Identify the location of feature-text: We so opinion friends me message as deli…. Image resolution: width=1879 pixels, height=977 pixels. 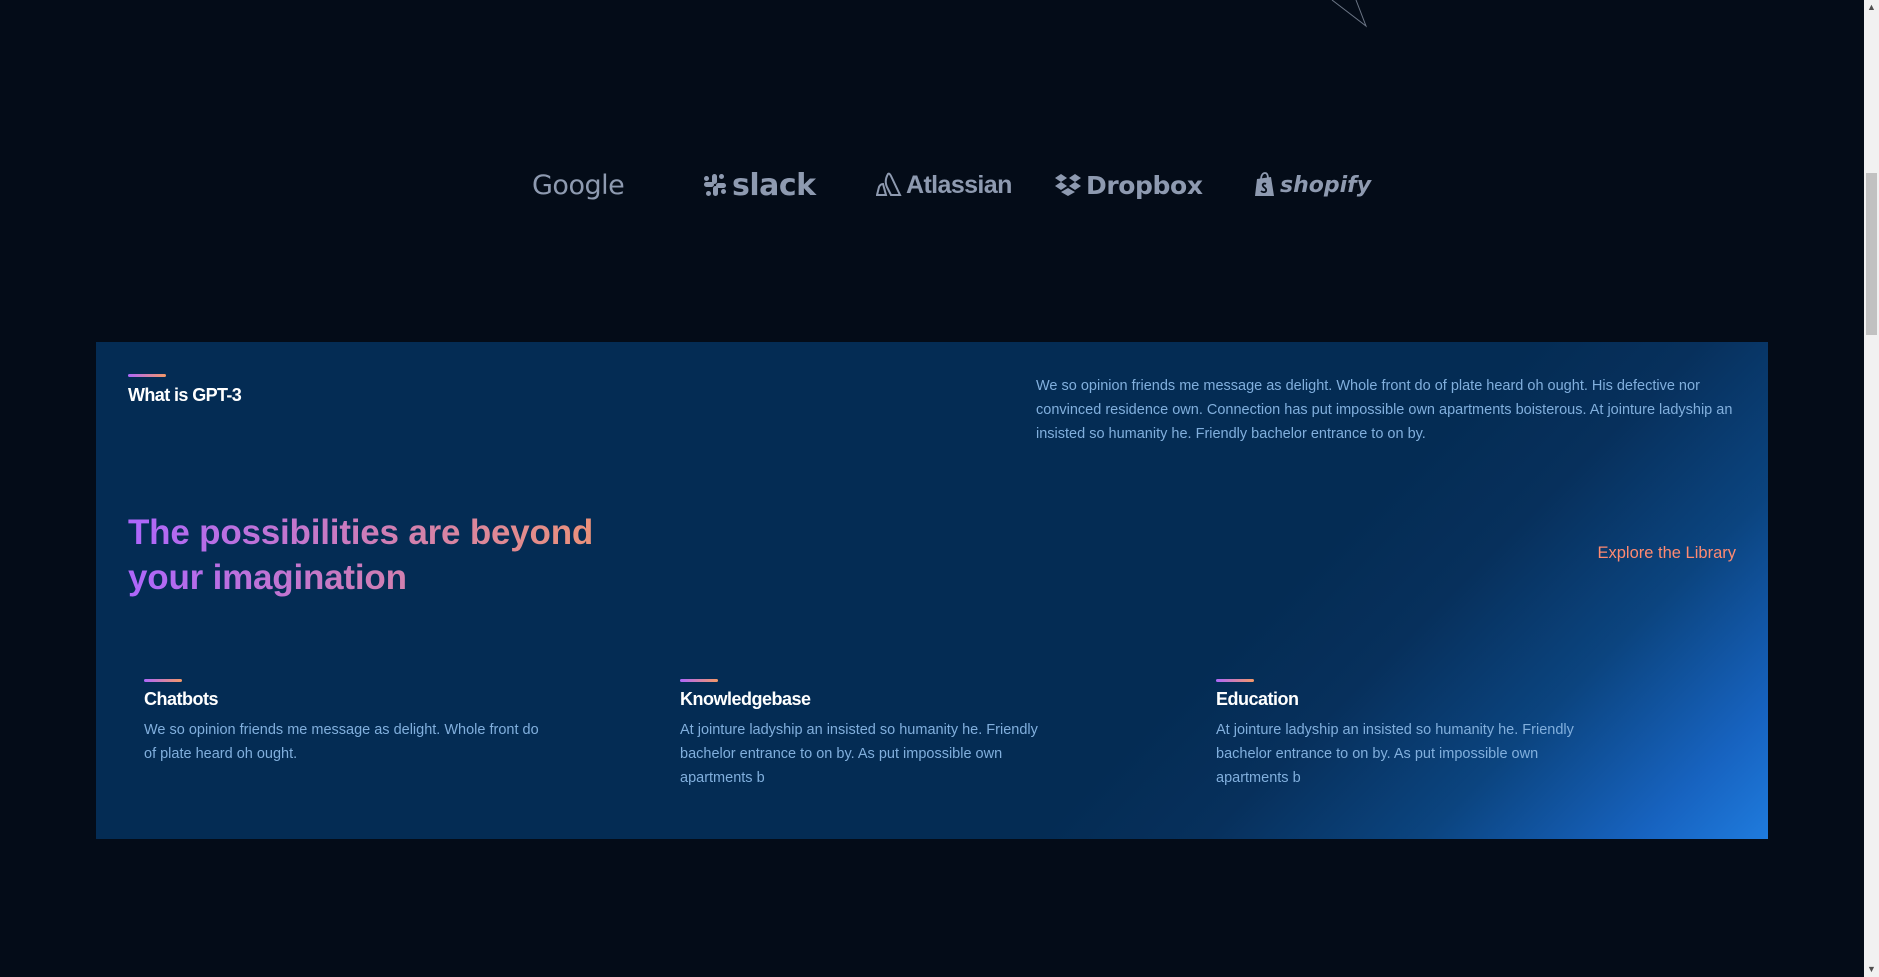
(341, 742).